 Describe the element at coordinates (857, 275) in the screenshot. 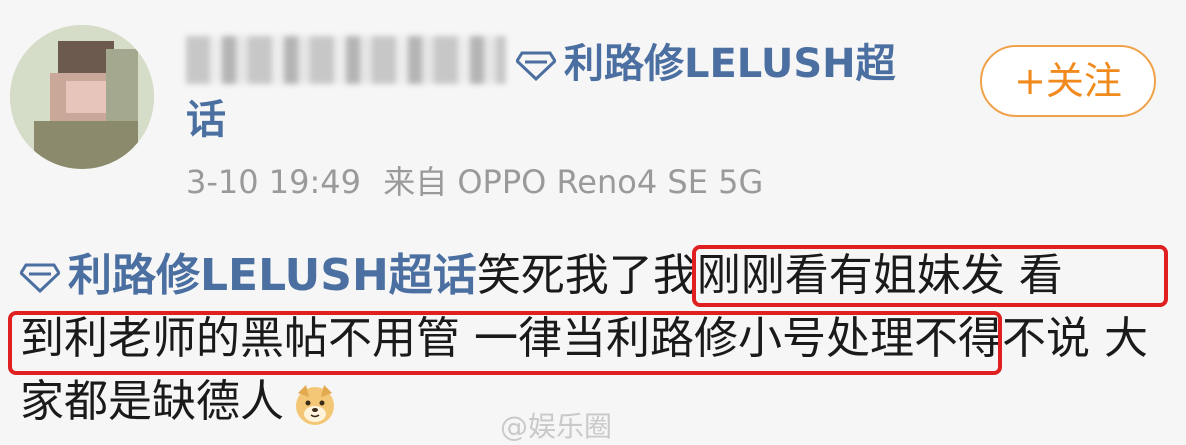

I see `highlighted-text-1: 我刚刚看有姐妹发 看` at that location.